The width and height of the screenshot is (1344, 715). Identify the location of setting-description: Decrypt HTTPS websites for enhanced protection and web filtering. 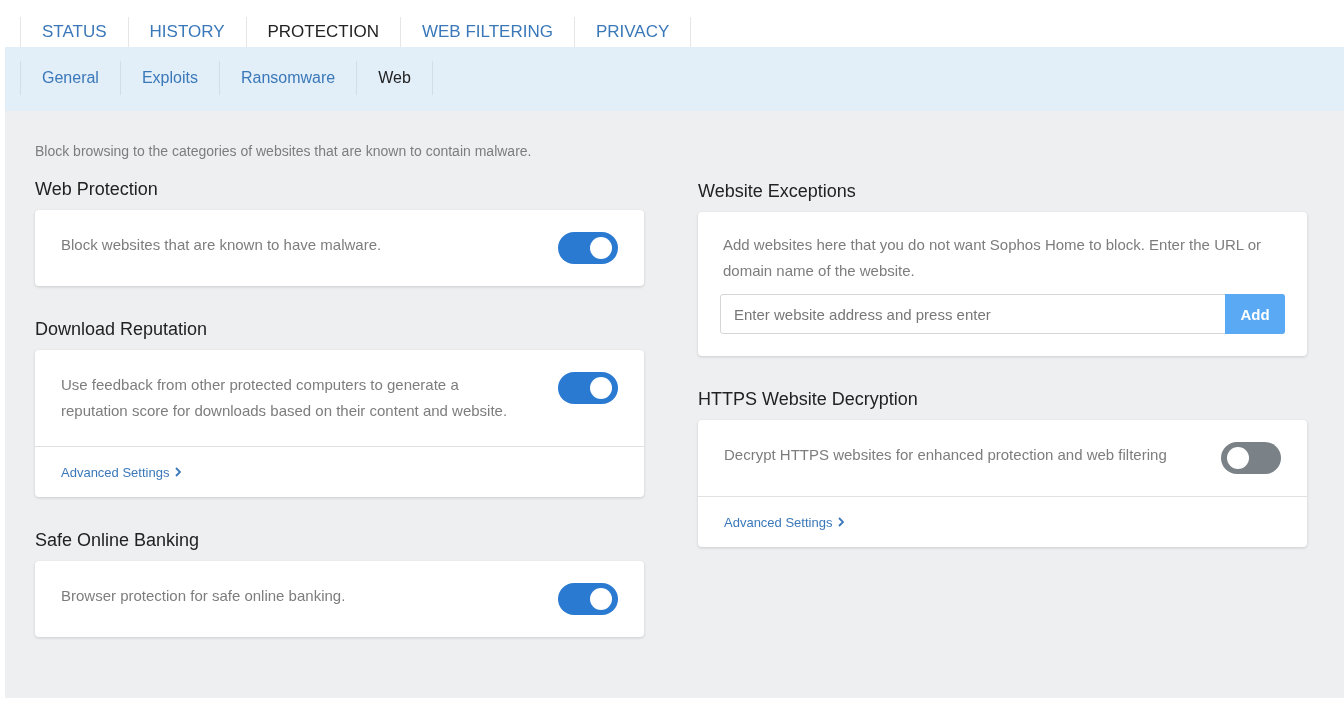
(946, 455).